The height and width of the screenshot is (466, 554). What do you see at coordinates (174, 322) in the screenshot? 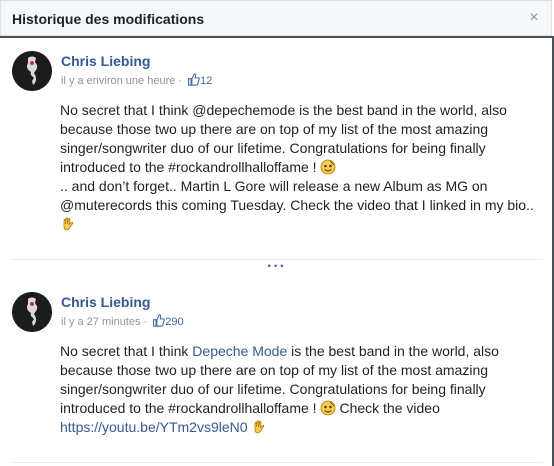
I see `like-count-value: 290` at bounding box center [174, 322].